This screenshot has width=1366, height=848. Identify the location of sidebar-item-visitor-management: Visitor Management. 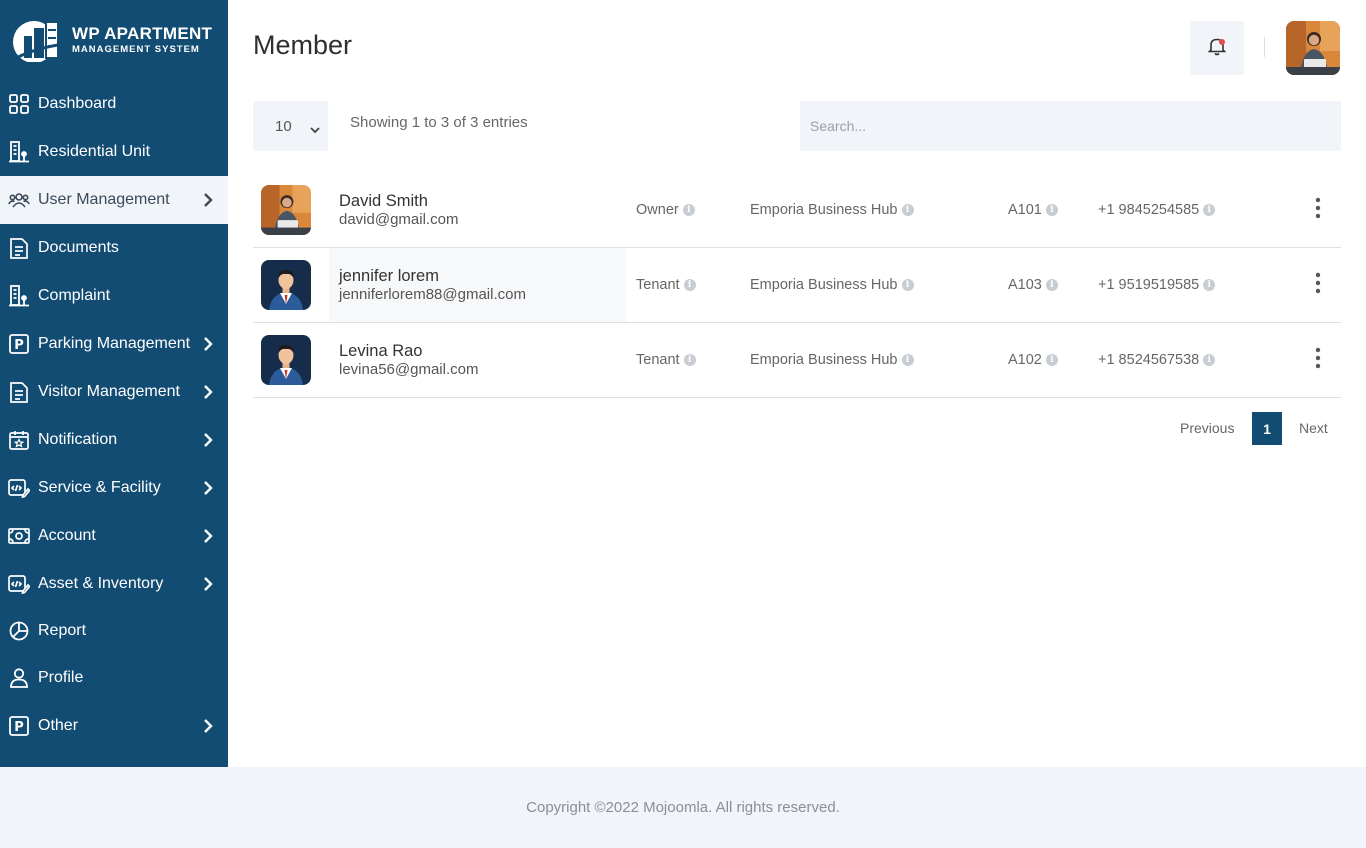
(114, 392).